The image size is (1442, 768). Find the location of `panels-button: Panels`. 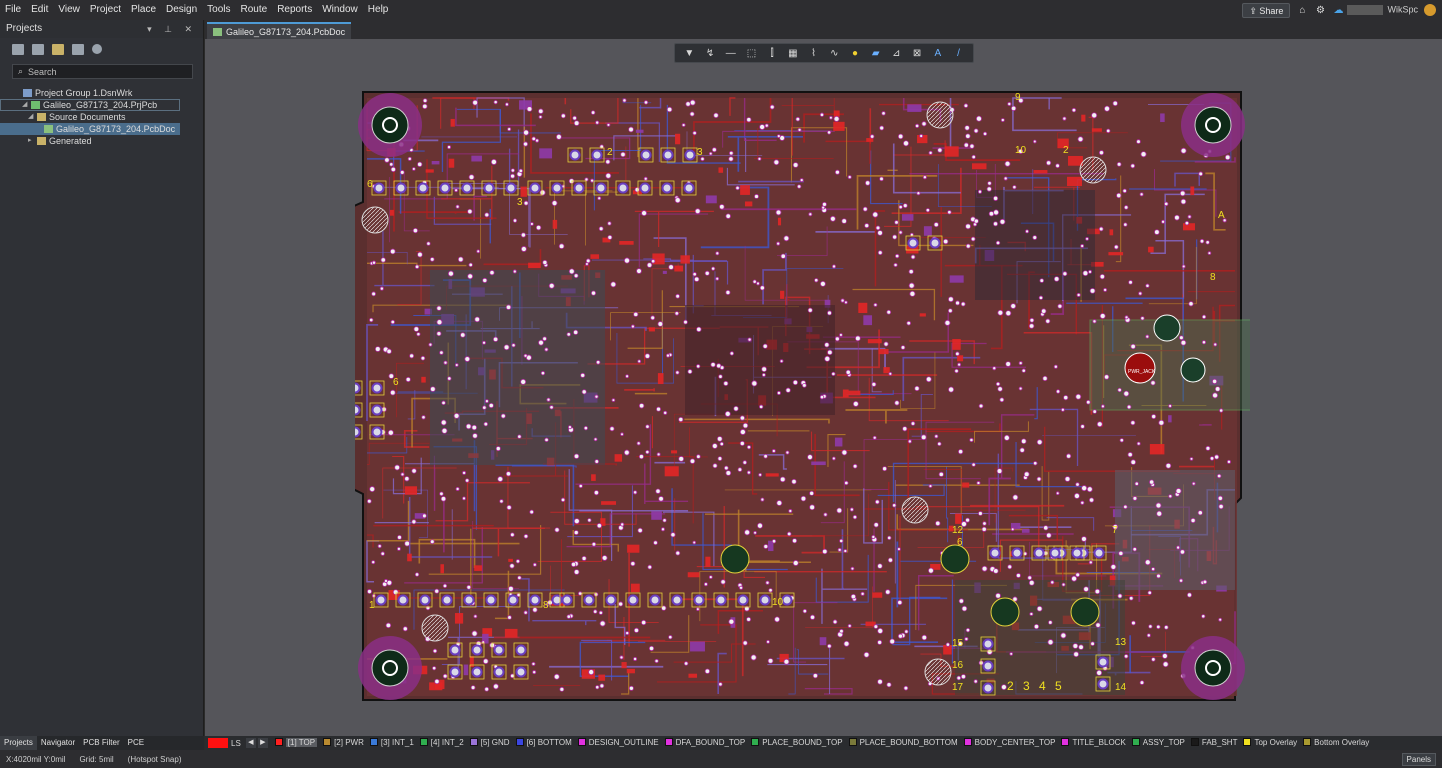

panels-button: Panels is located at coordinates (1418, 759).